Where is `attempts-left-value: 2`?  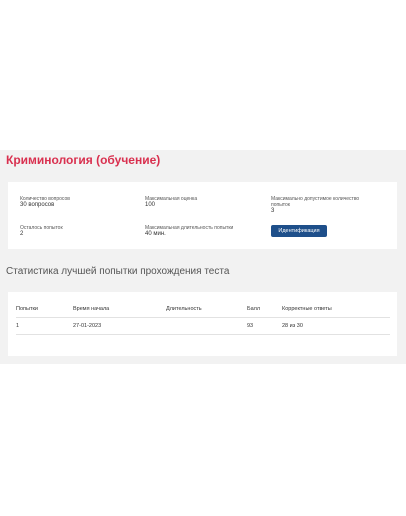
attempts-left-value: 2 is located at coordinates (22, 234).